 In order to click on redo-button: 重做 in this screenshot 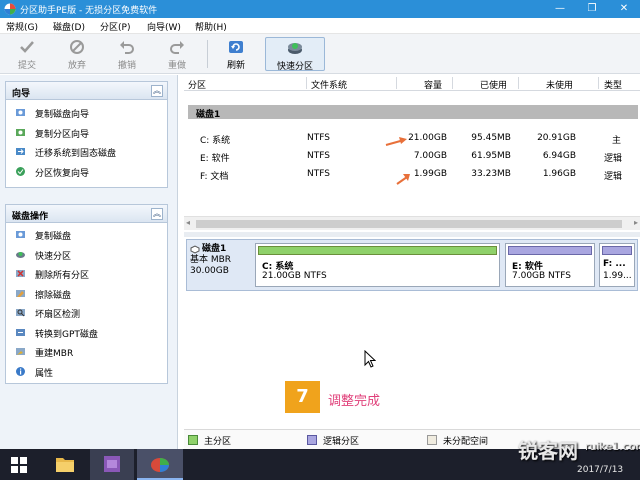, I will do `click(177, 54)`.